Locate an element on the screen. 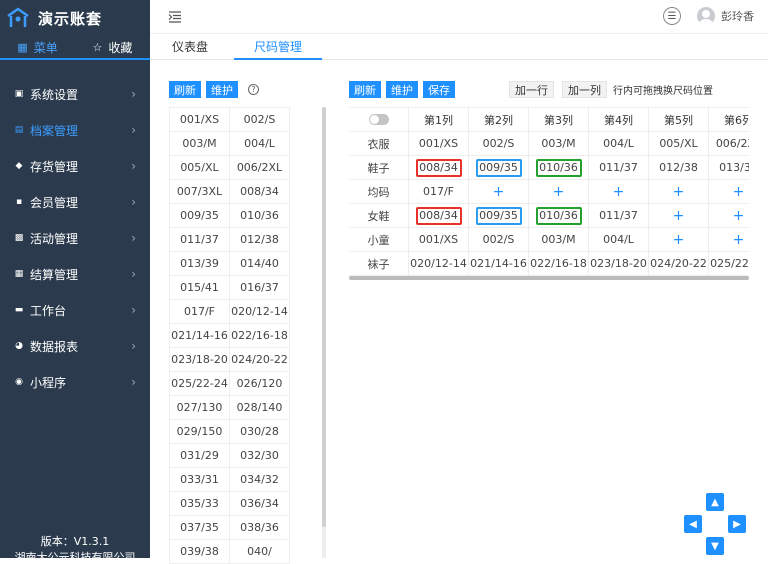 The width and height of the screenshot is (768, 564). save-button: 保存 is located at coordinates (439, 89).